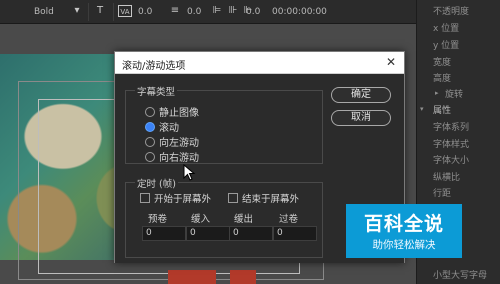 This screenshot has height=284, width=500. Describe the element at coordinates (442, 192) in the screenshot. I see `prop-leading: 行距` at that location.